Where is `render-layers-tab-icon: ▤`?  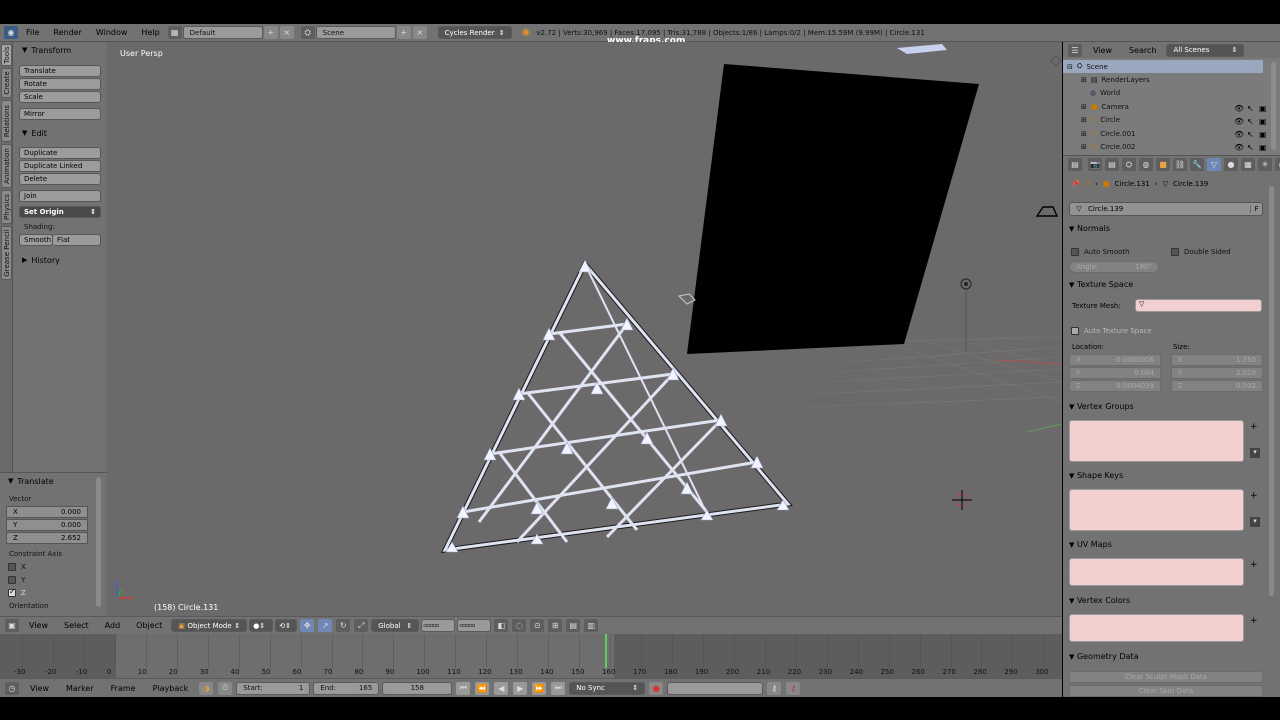
render-layers-tab-icon: ▤ is located at coordinates (1112, 164).